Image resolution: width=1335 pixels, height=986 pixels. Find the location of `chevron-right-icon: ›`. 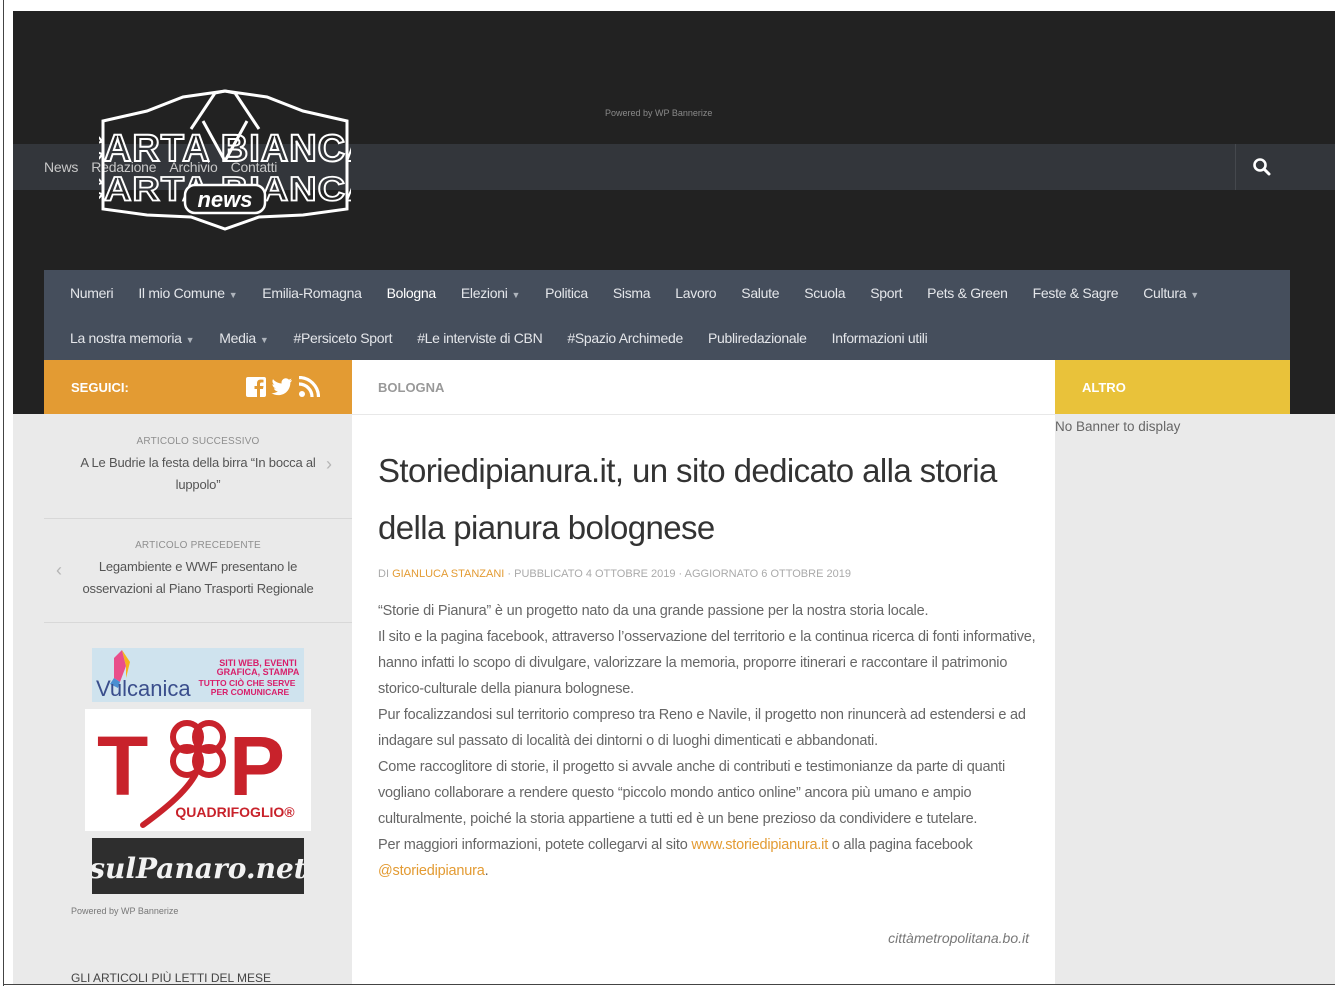

chevron-right-icon: › is located at coordinates (329, 464).